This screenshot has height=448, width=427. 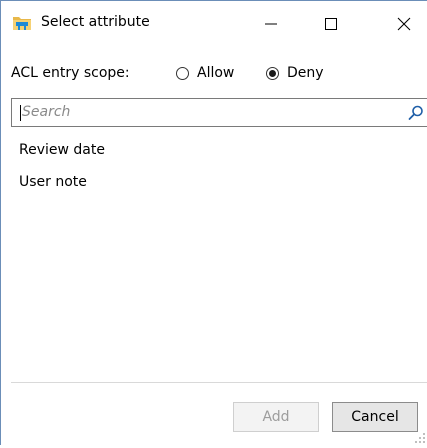 What do you see at coordinates (219, 153) in the screenshot?
I see `list-item-review-date: Review date` at bounding box center [219, 153].